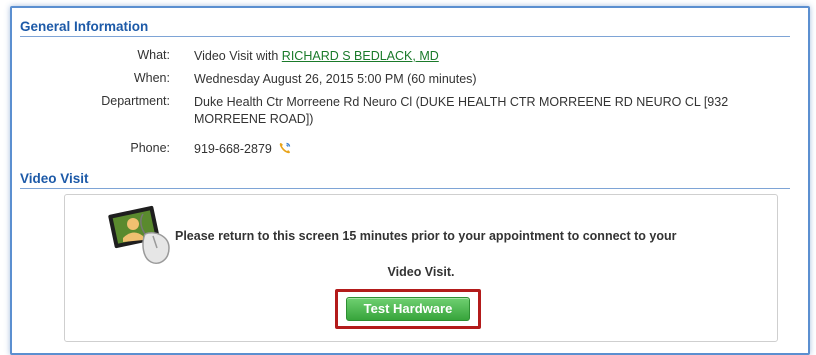  What do you see at coordinates (285, 148) in the screenshot?
I see `phone-call-icon` at bounding box center [285, 148].